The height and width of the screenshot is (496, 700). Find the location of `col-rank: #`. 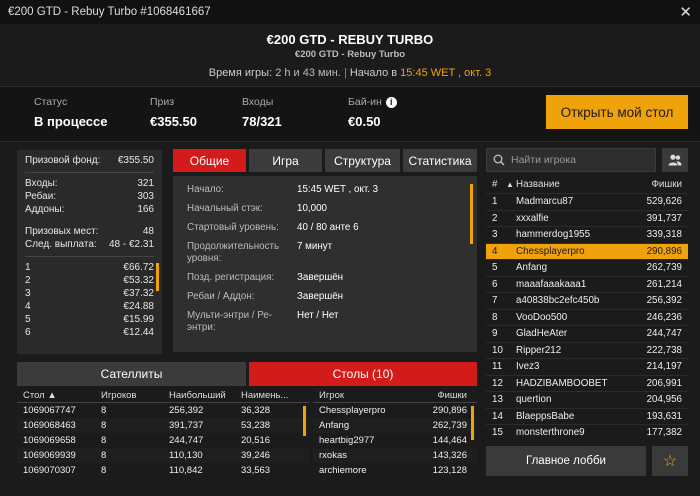

col-rank: # is located at coordinates (494, 185).